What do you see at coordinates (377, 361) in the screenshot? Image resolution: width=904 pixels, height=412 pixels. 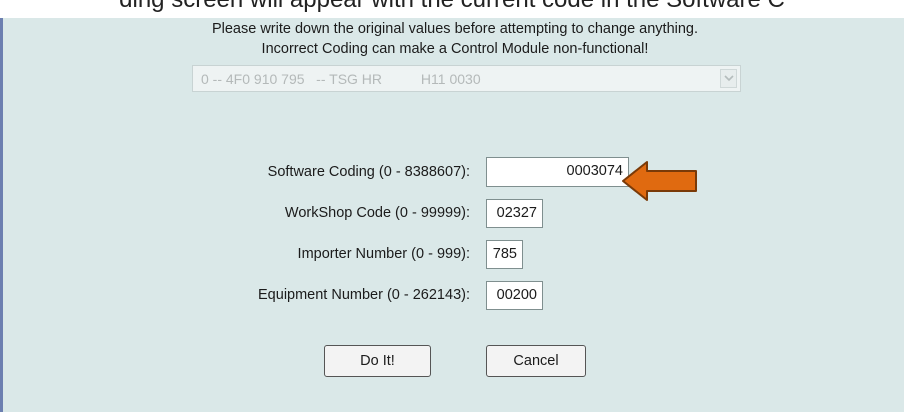 I see `do-it-button: Do It!` at bounding box center [377, 361].